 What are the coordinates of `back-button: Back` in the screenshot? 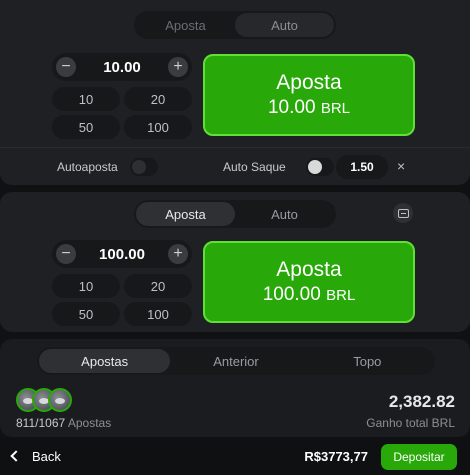 It's located at (35, 456).